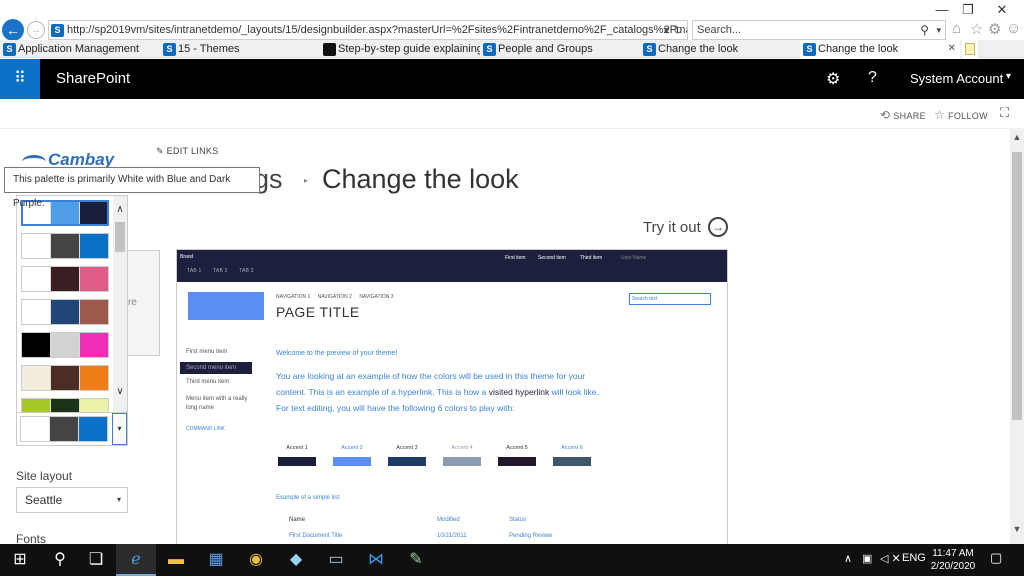 This screenshot has height=576, width=1024. What do you see at coordinates (518, 520) in the screenshot?
I see `preview-column-header: Status` at bounding box center [518, 520].